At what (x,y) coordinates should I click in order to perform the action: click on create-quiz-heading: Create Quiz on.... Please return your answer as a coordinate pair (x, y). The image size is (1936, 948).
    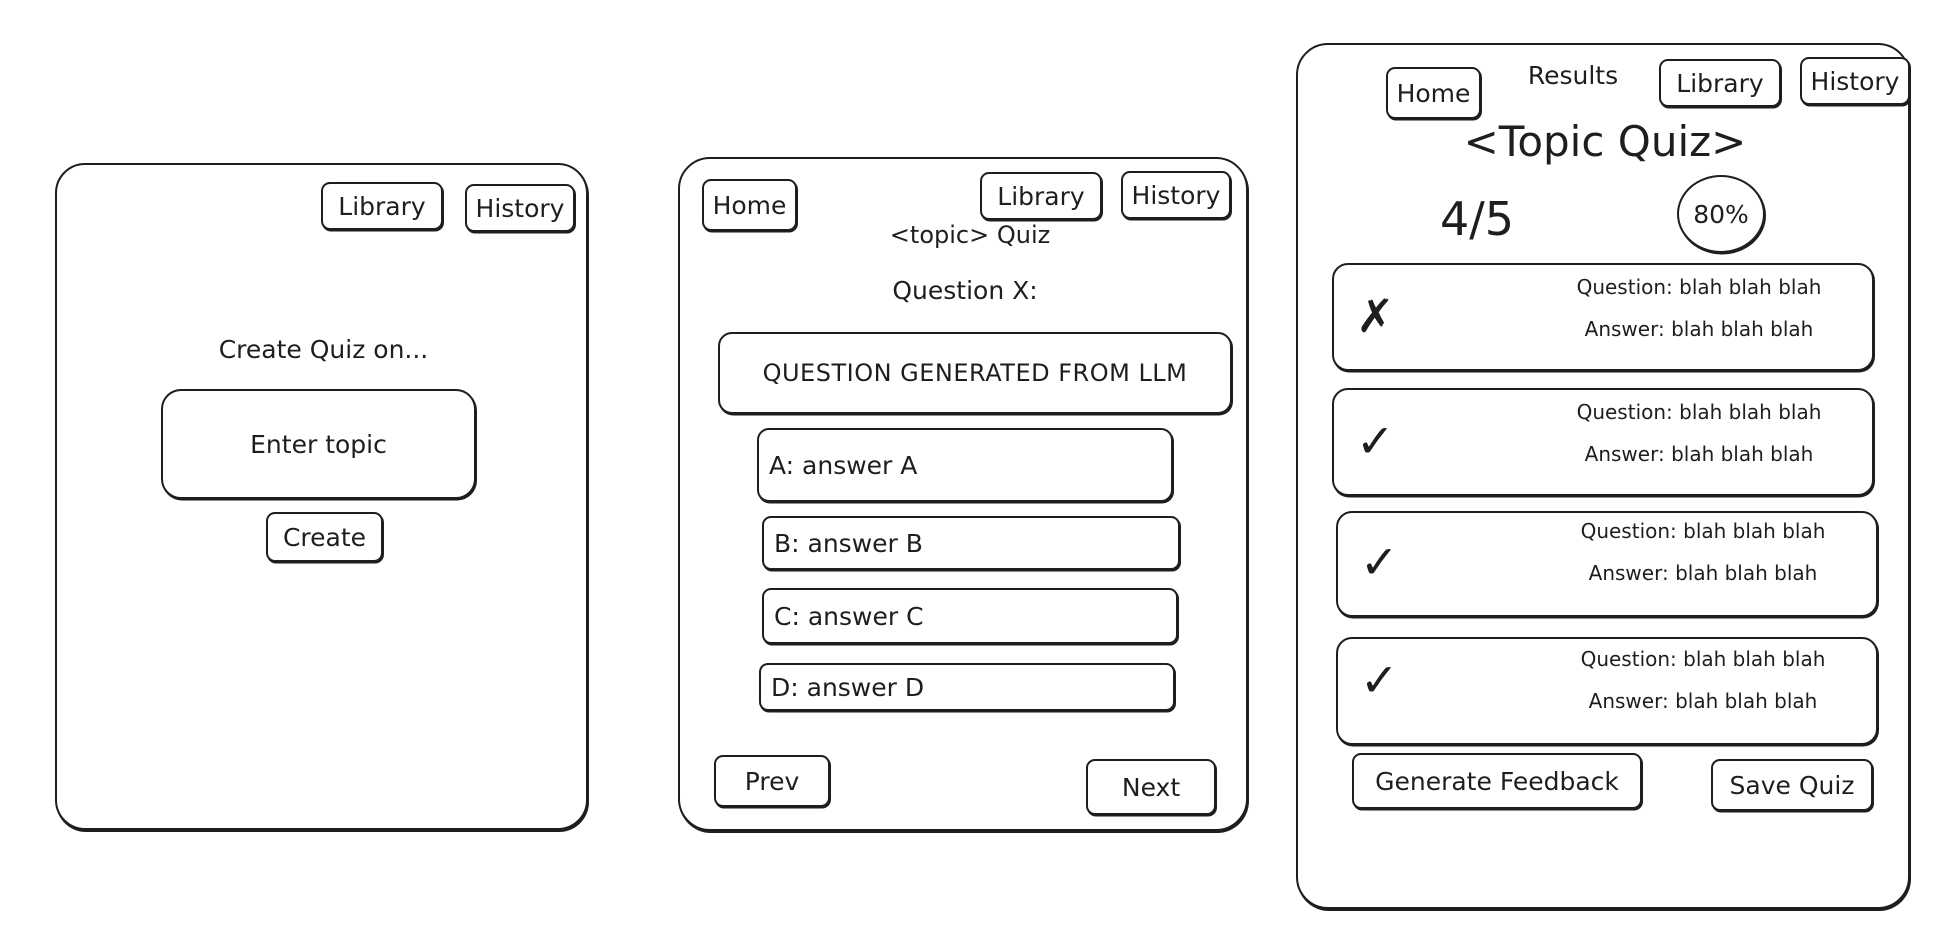
    Looking at the image, I should click on (323, 349).